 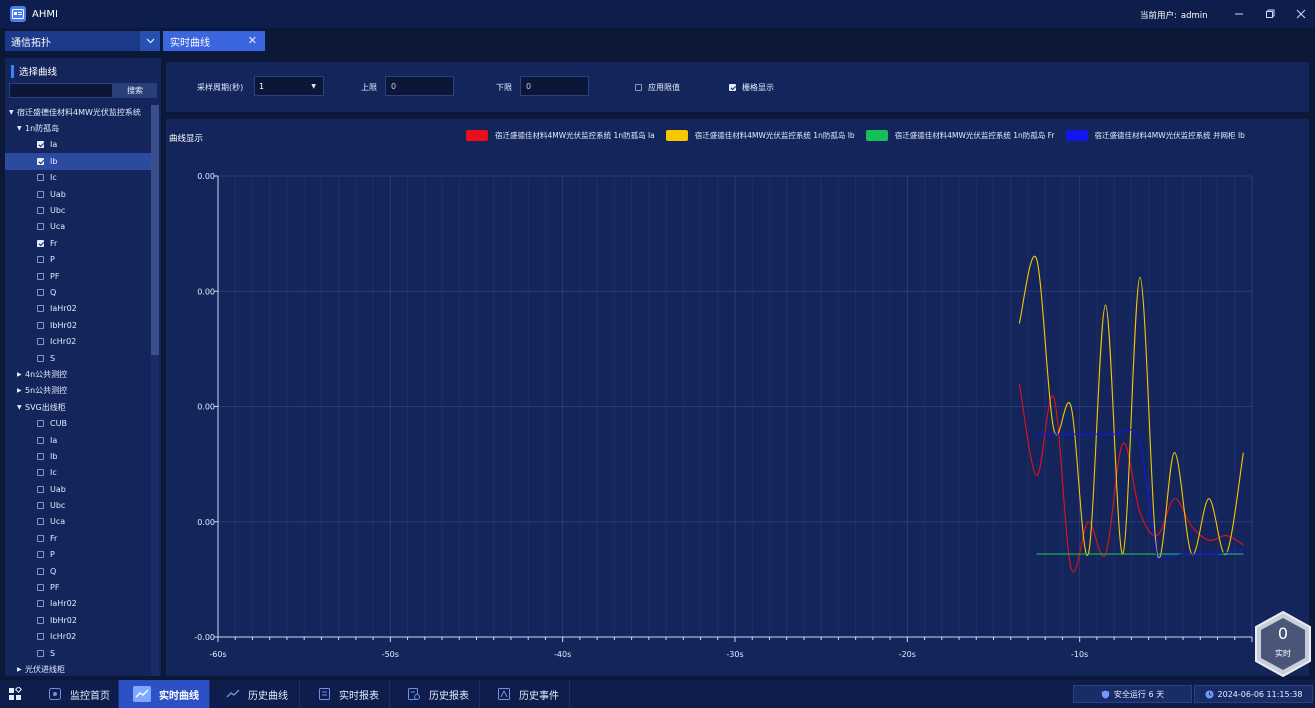 I want to click on restore-button, so click(x=1270, y=14).